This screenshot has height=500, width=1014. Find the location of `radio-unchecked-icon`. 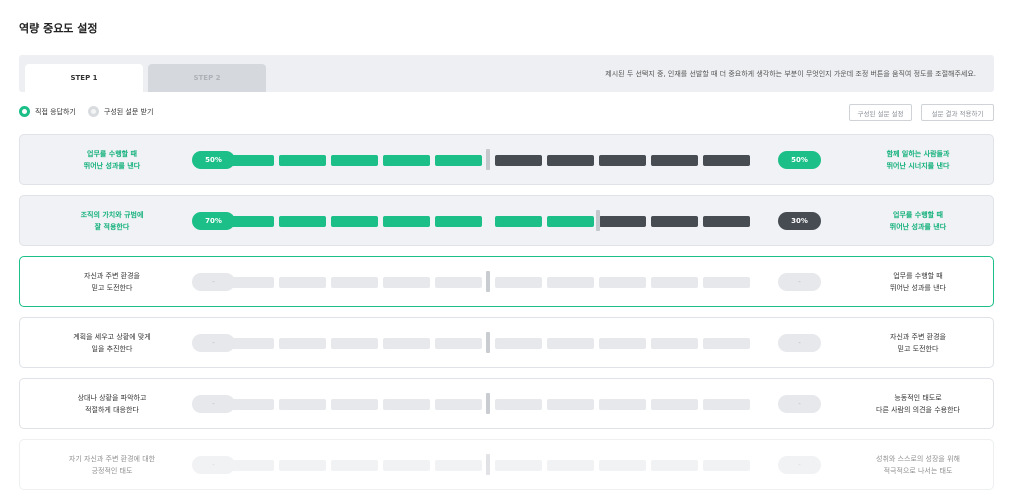

radio-unchecked-icon is located at coordinates (93, 111).